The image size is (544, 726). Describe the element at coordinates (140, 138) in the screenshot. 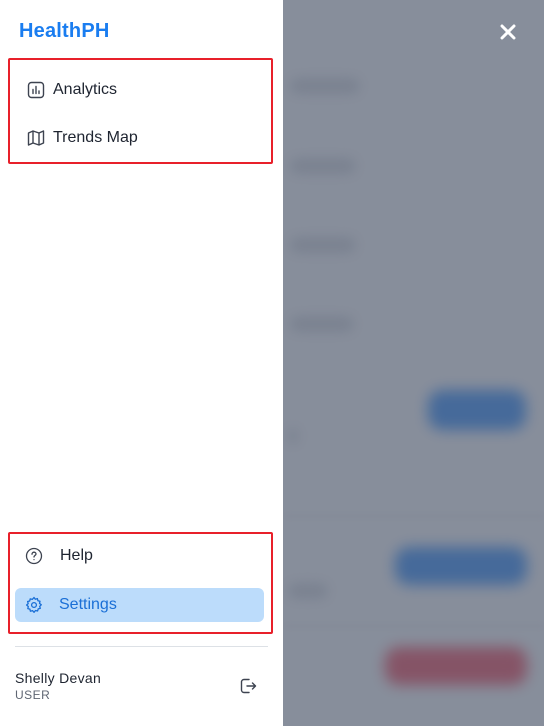

I see `nav-item-trends-map: Trends Map` at that location.